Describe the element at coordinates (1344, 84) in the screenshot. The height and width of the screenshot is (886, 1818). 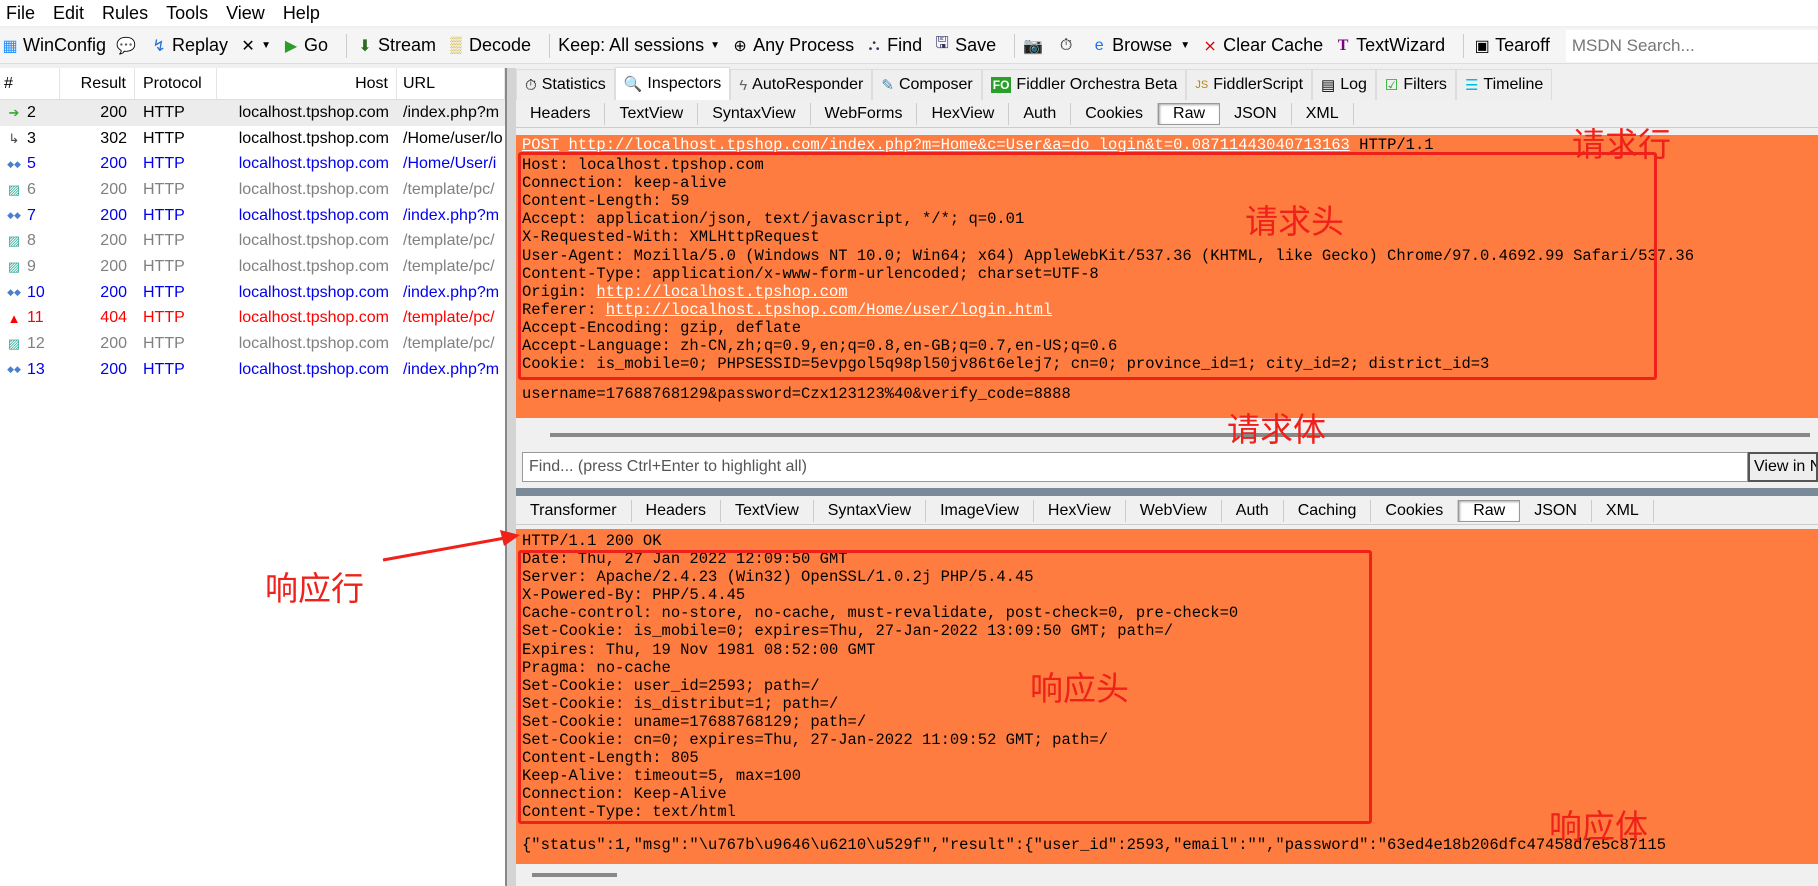
I see `tab-log: ▤ Log` at that location.